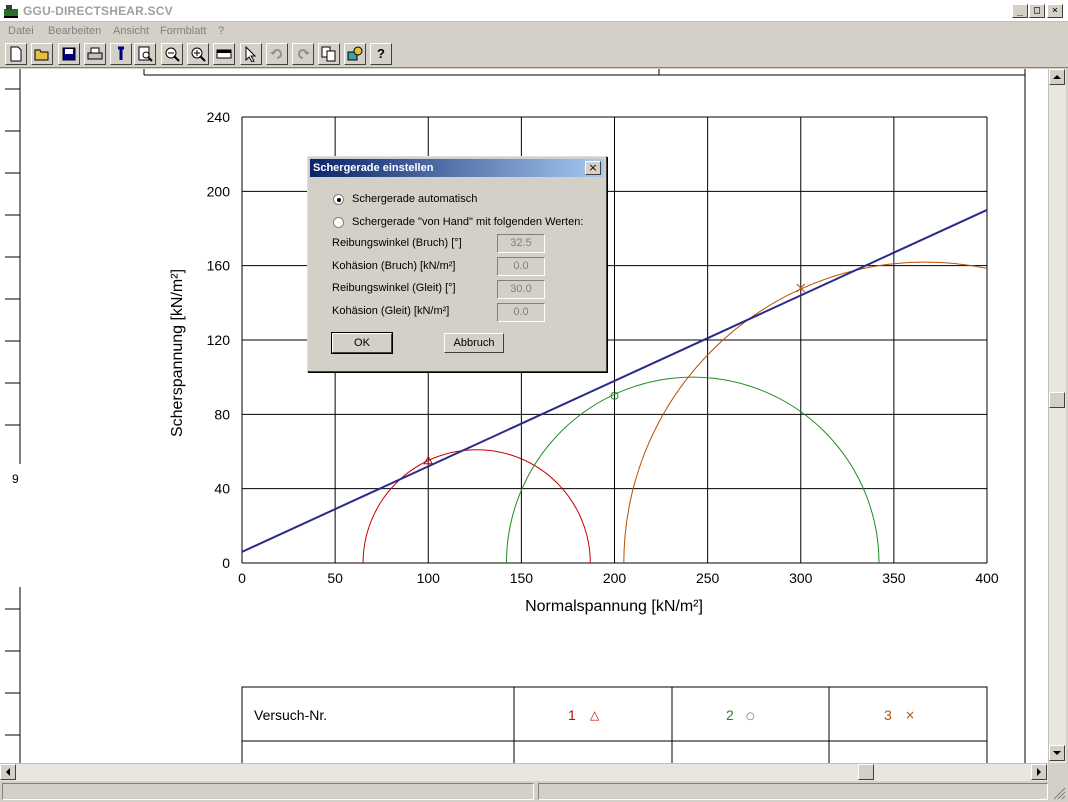  Describe the element at coordinates (219, 266) in the screenshot. I see `y-tick-label: 160` at that location.